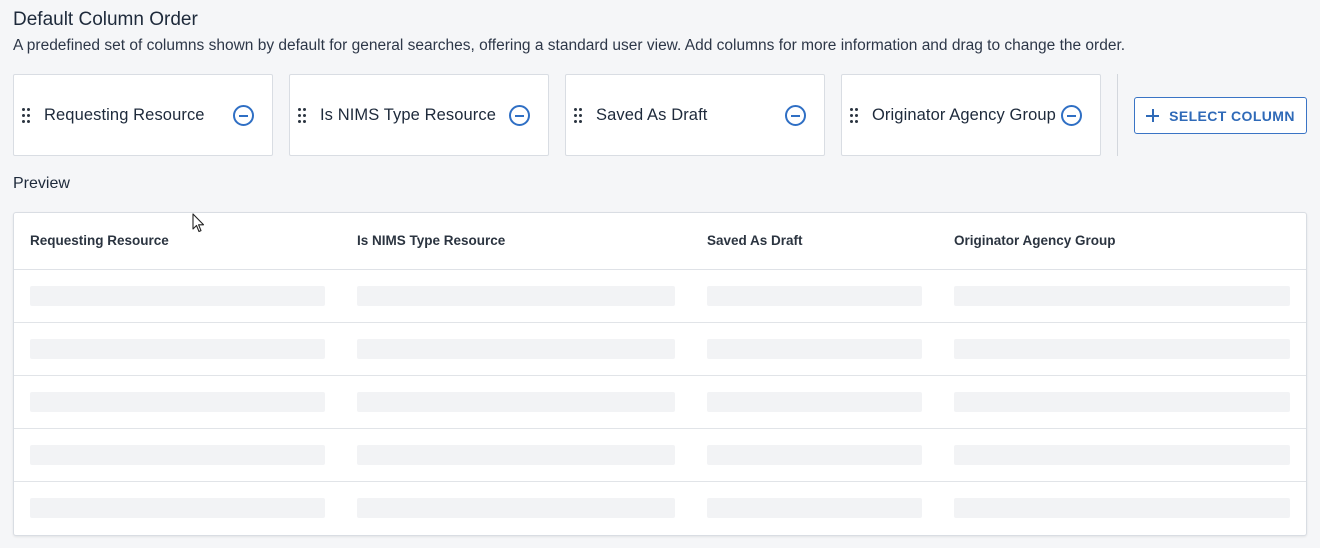 This screenshot has width=1320, height=548. What do you see at coordinates (198, 223) in the screenshot?
I see `mouse-cursor-icon` at bounding box center [198, 223].